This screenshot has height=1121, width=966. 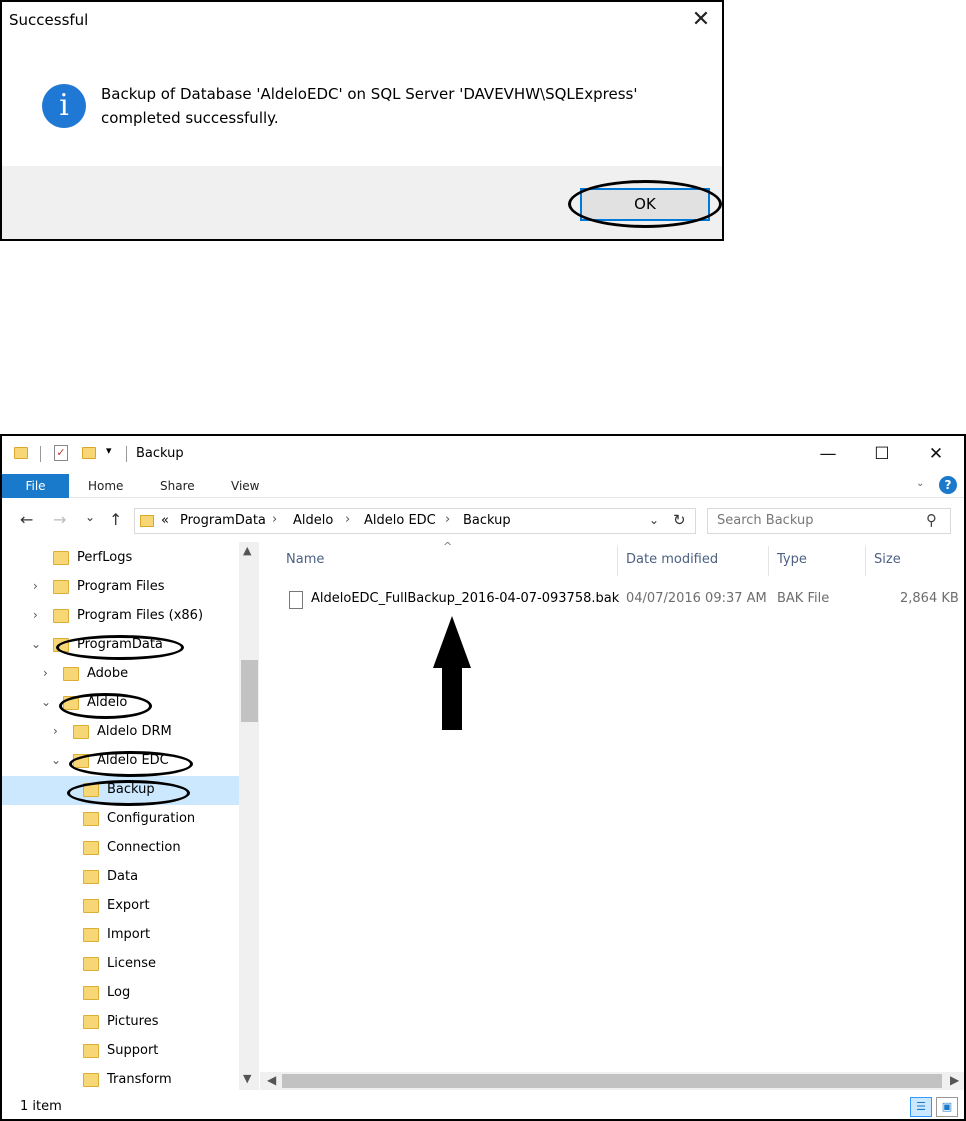 What do you see at coordinates (151, 818) in the screenshot?
I see `tree-item-label: Configuration` at bounding box center [151, 818].